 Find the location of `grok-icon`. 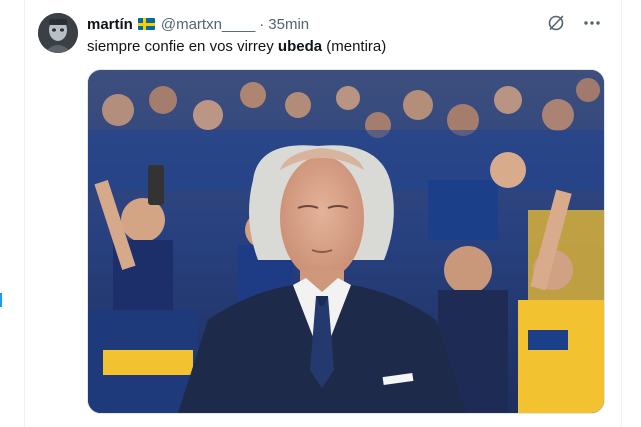

grok-icon is located at coordinates (556, 23).